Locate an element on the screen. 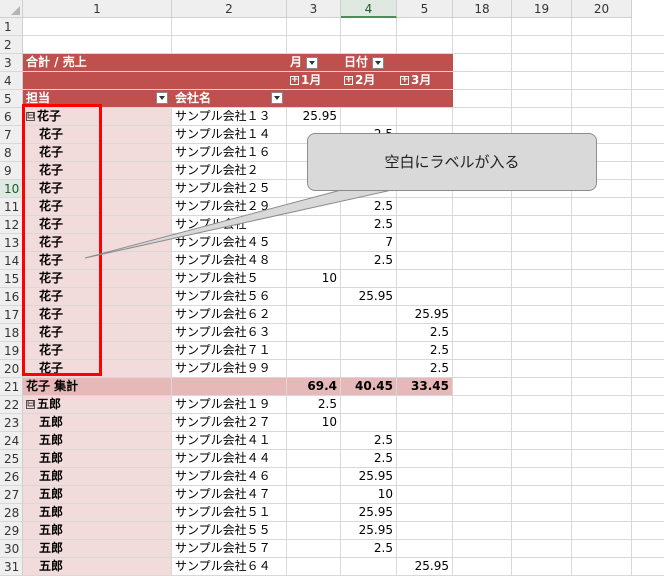 The height and width of the screenshot is (576, 664). callout-pointer is located at coordinates (239, 220).